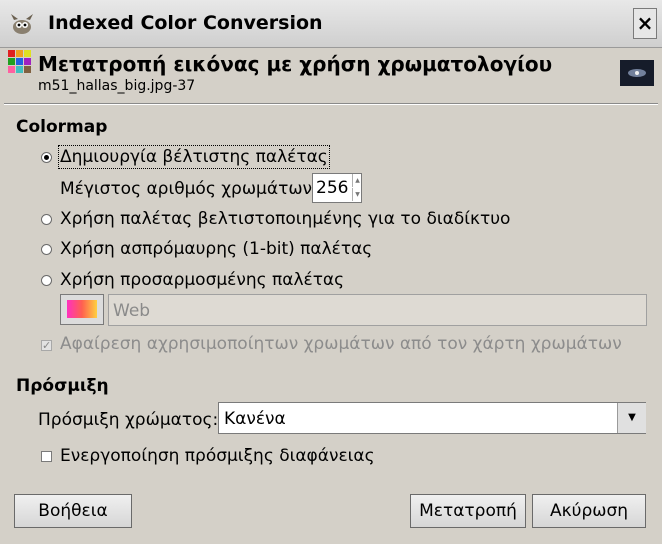  Describe the element at coordinates (331, 24) in the screenshot. I see `title-bar: Indexed Color Conversion ×` at that location.